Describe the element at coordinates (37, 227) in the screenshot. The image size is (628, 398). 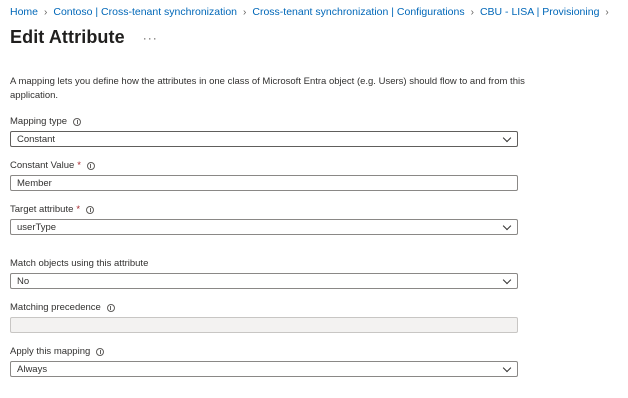
I see `target-attribute-value: userType` at that location.